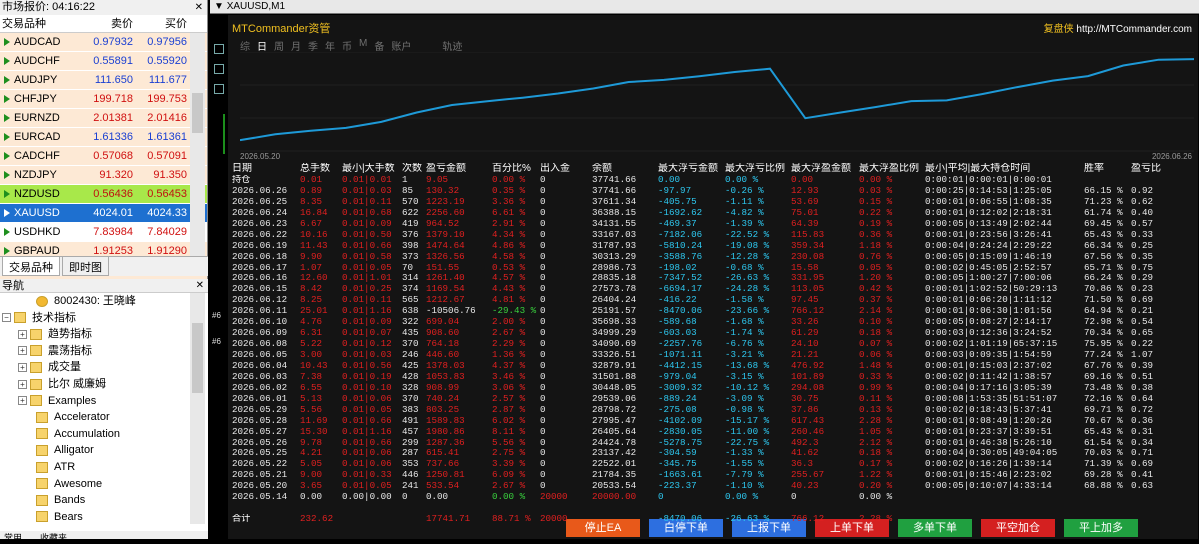  What do you see at coordinates (40, 23) in the screenshot?
I see `col-symbol: 交易品种` at bounding box center [40, 23].